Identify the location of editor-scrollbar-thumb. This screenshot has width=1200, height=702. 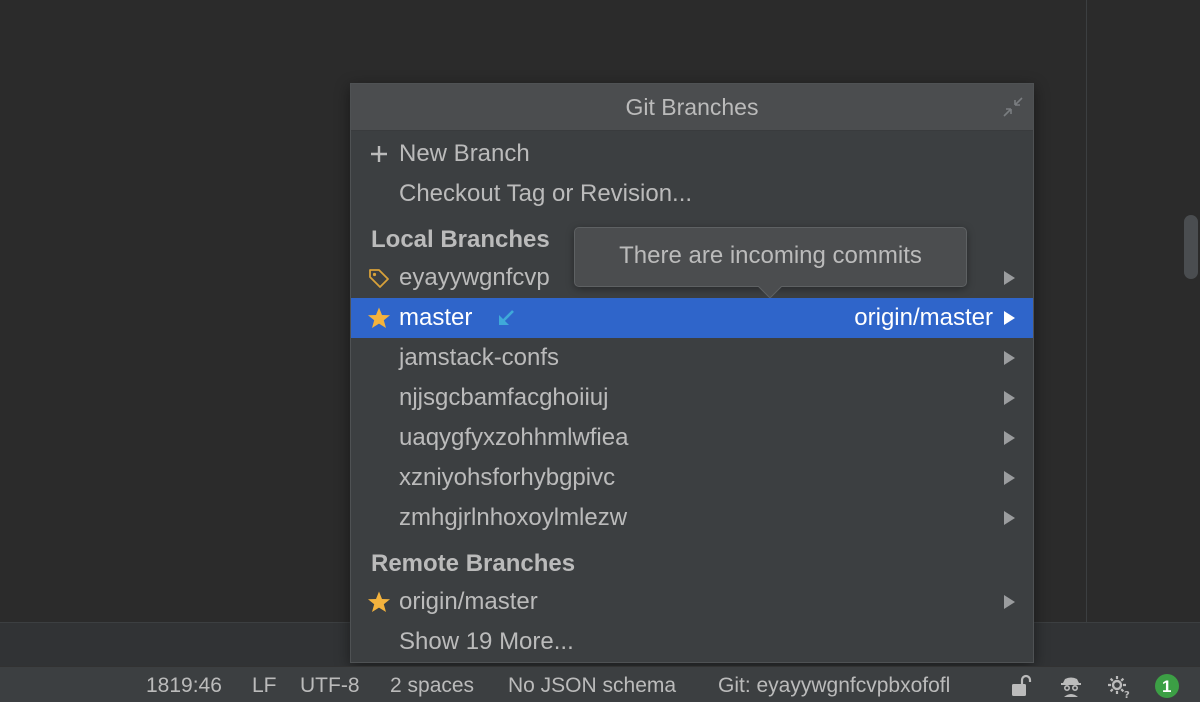
(1191, 247).